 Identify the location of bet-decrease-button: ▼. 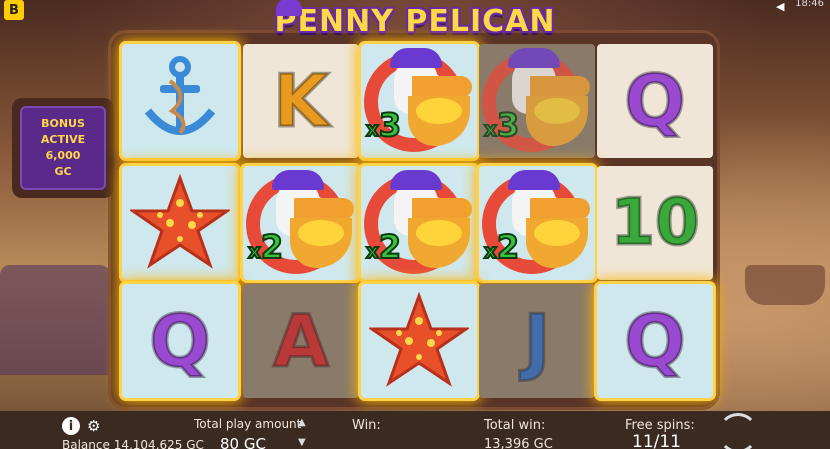
(302, 442).